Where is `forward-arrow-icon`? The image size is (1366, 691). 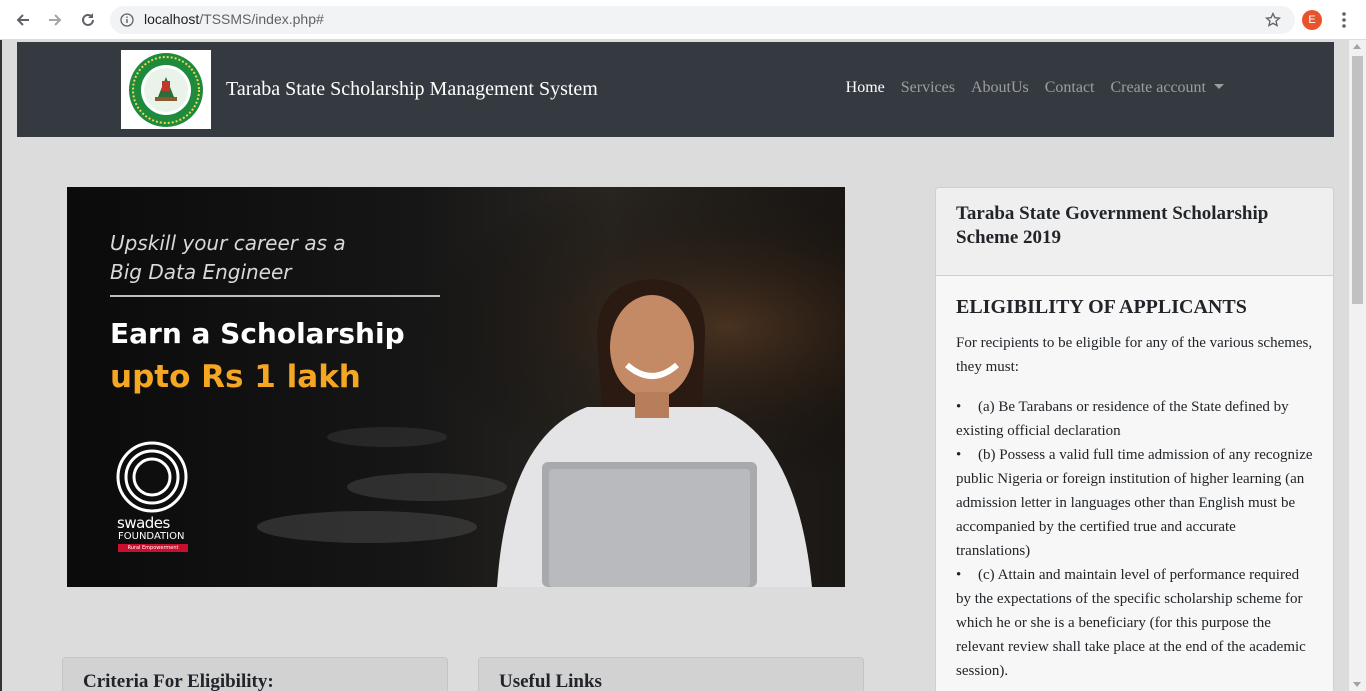
forward-arrow-icon is located at coordinates (55, 20).